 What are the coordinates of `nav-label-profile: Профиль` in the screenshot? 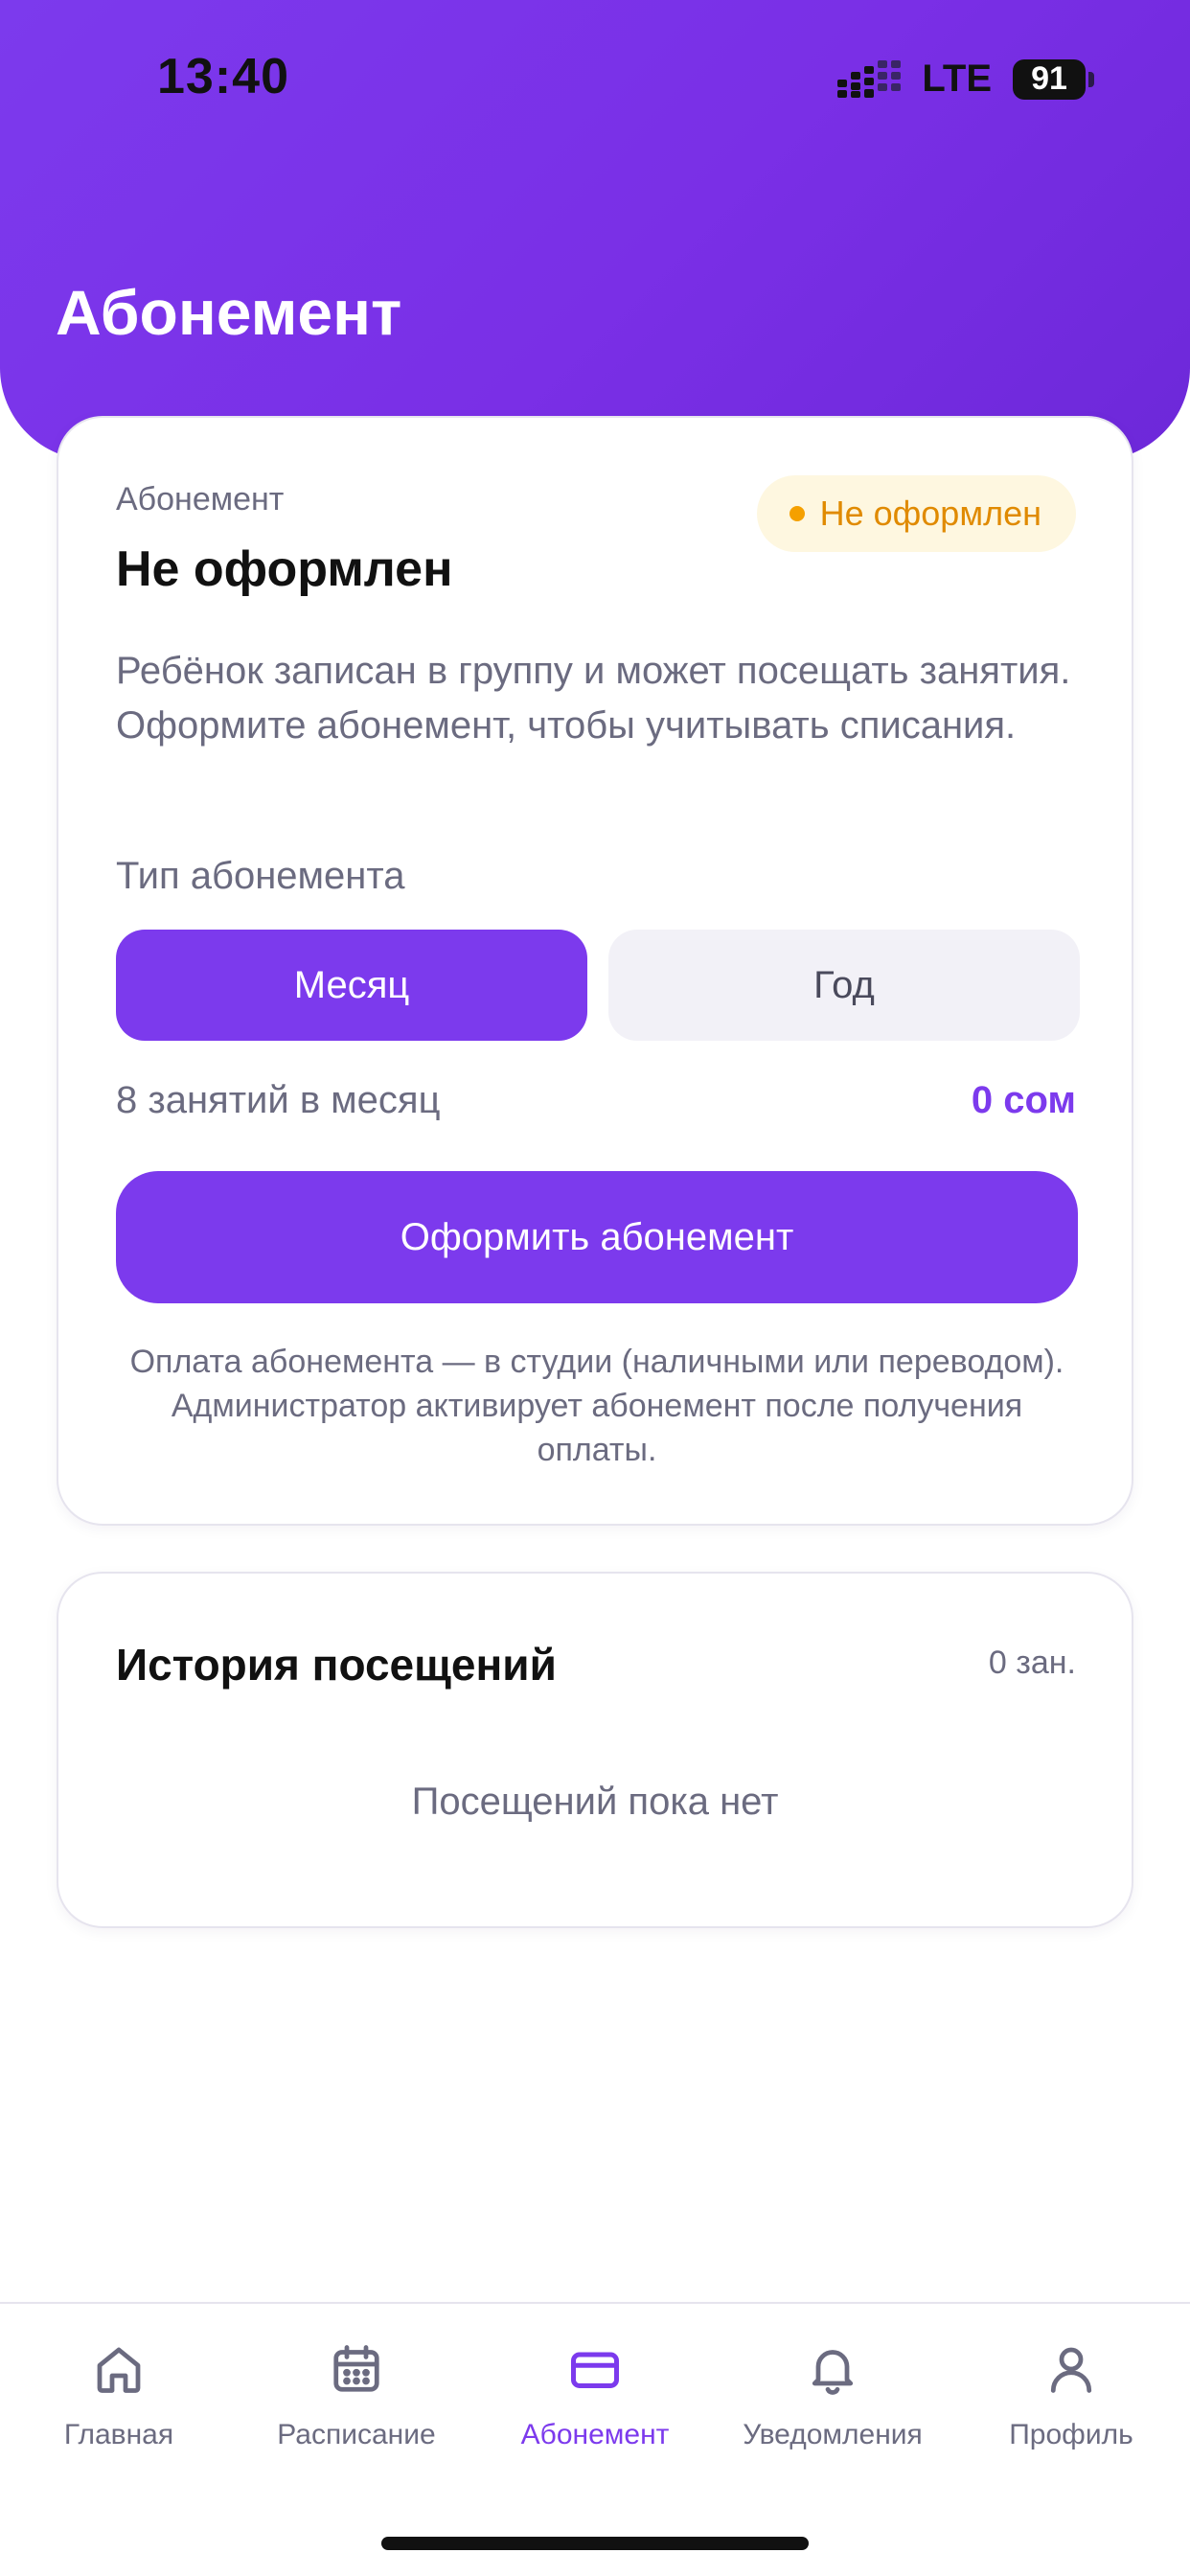 It's located at (1071, 2434).